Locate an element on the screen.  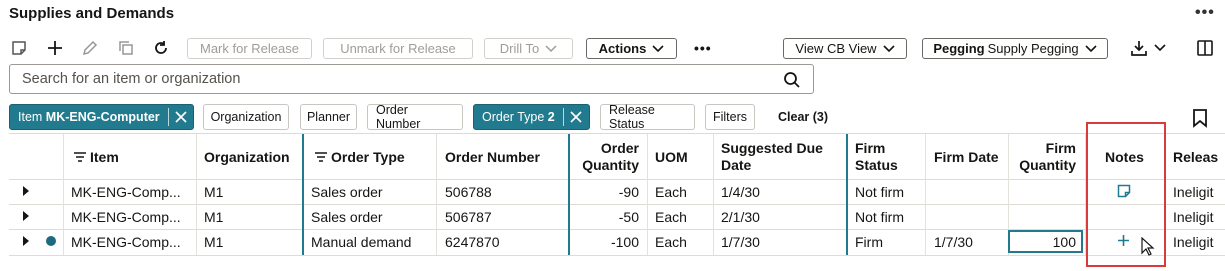
unmark-for-release-button: Unmark for Release is located at coordinates (398, 48).